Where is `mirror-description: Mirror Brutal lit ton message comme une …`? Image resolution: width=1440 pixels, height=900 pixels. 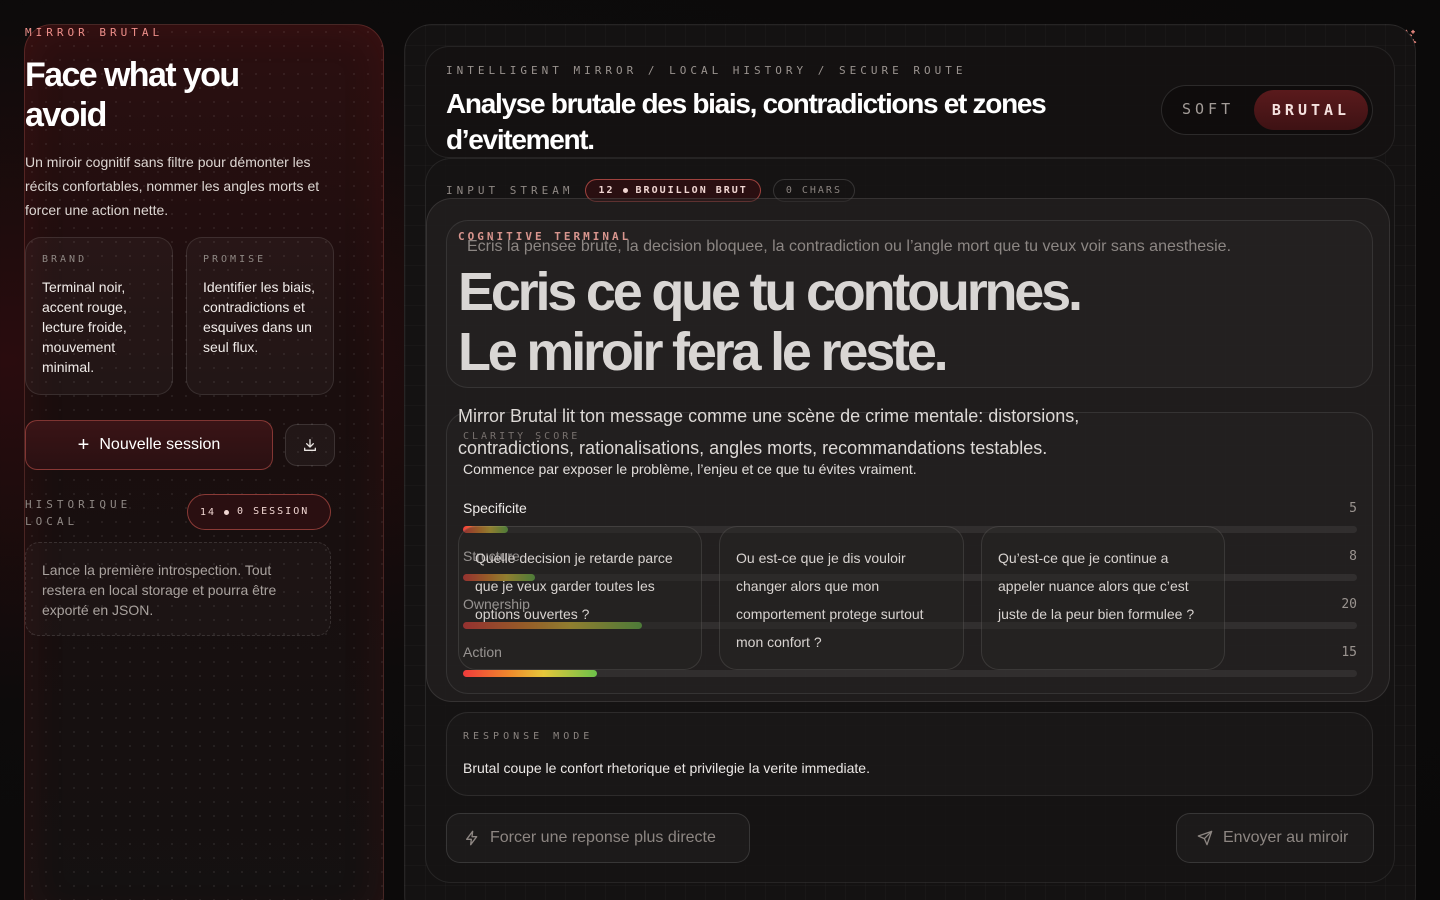
mirror-description: Mirror Brutal lit ton message comme une … is located at coordinates (769, 432).